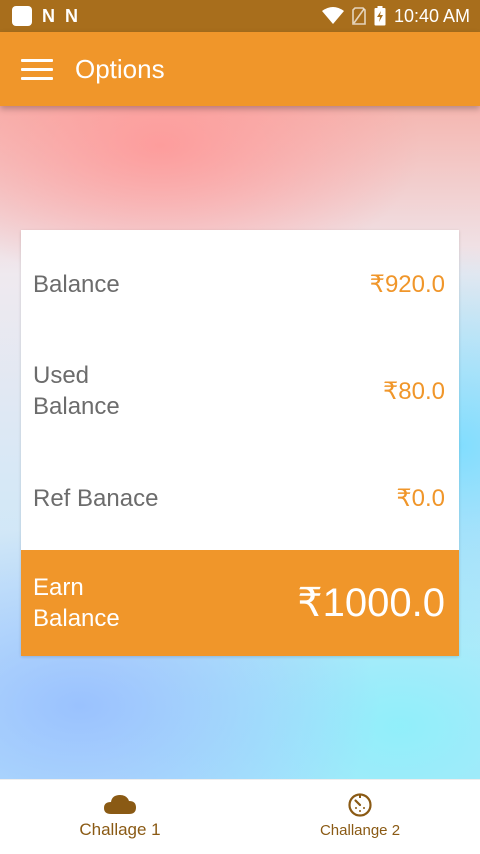 Image resolution: width=480 pixels, height=854 pixels. Describe the element at coordinates (407, 284) in the screenshot. I see `balance-value: ₹920.0` at that location.